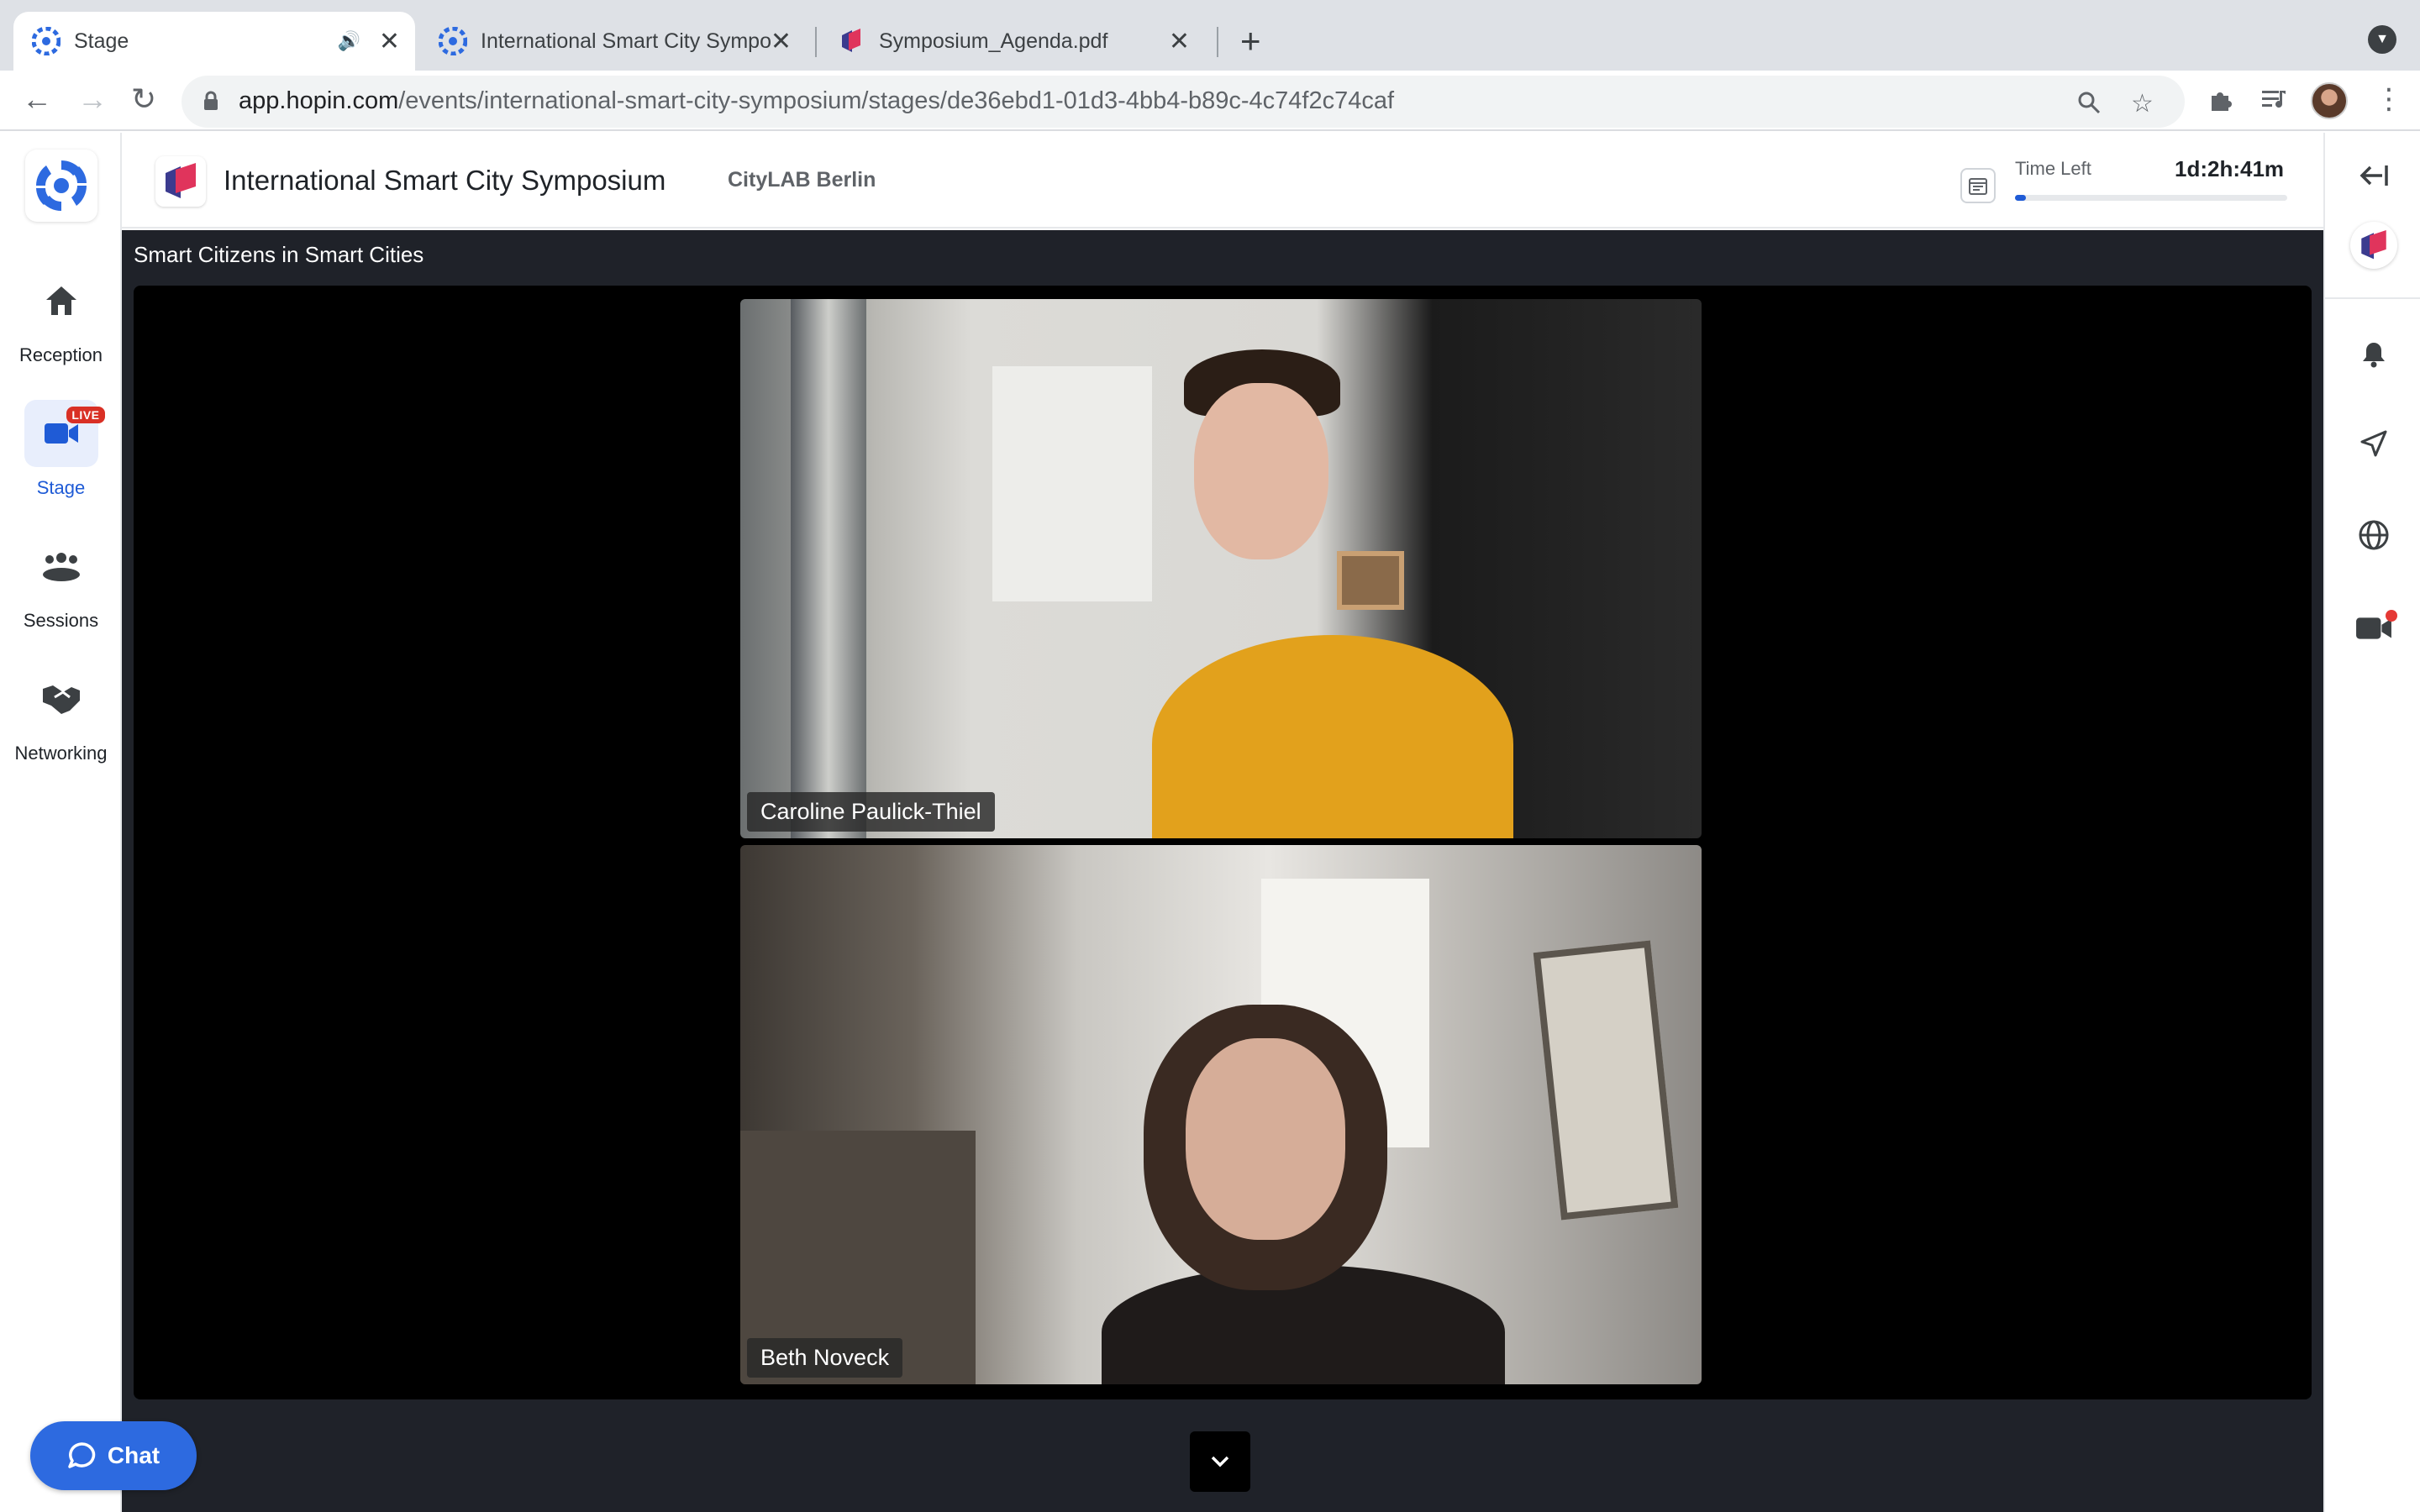 The height and width of the screenshot is (1512, 2420). Describe the element at coordinates (61, 698) in the screenshot. I see `handshake-icon` at that location.